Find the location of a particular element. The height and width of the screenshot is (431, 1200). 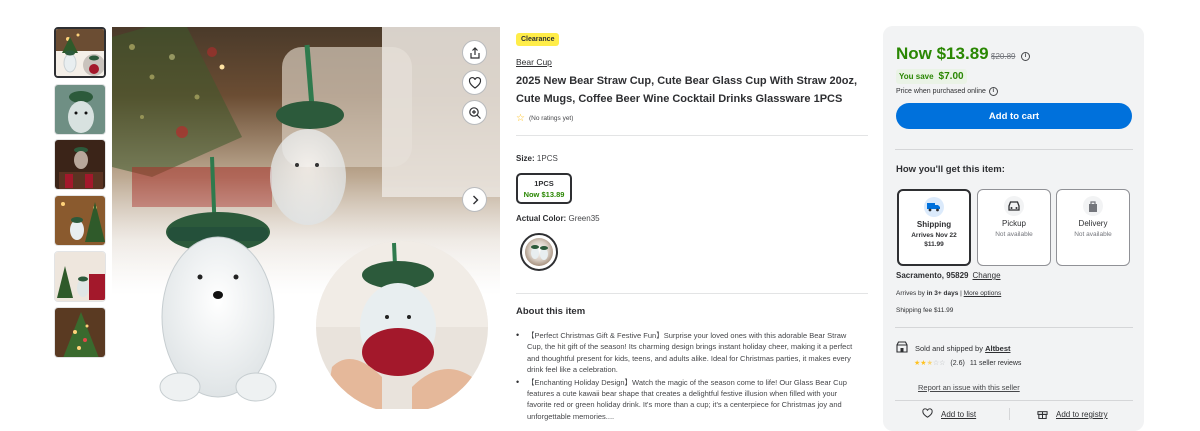

clearance-badge: Clearance is located at coordinates (538, 39).